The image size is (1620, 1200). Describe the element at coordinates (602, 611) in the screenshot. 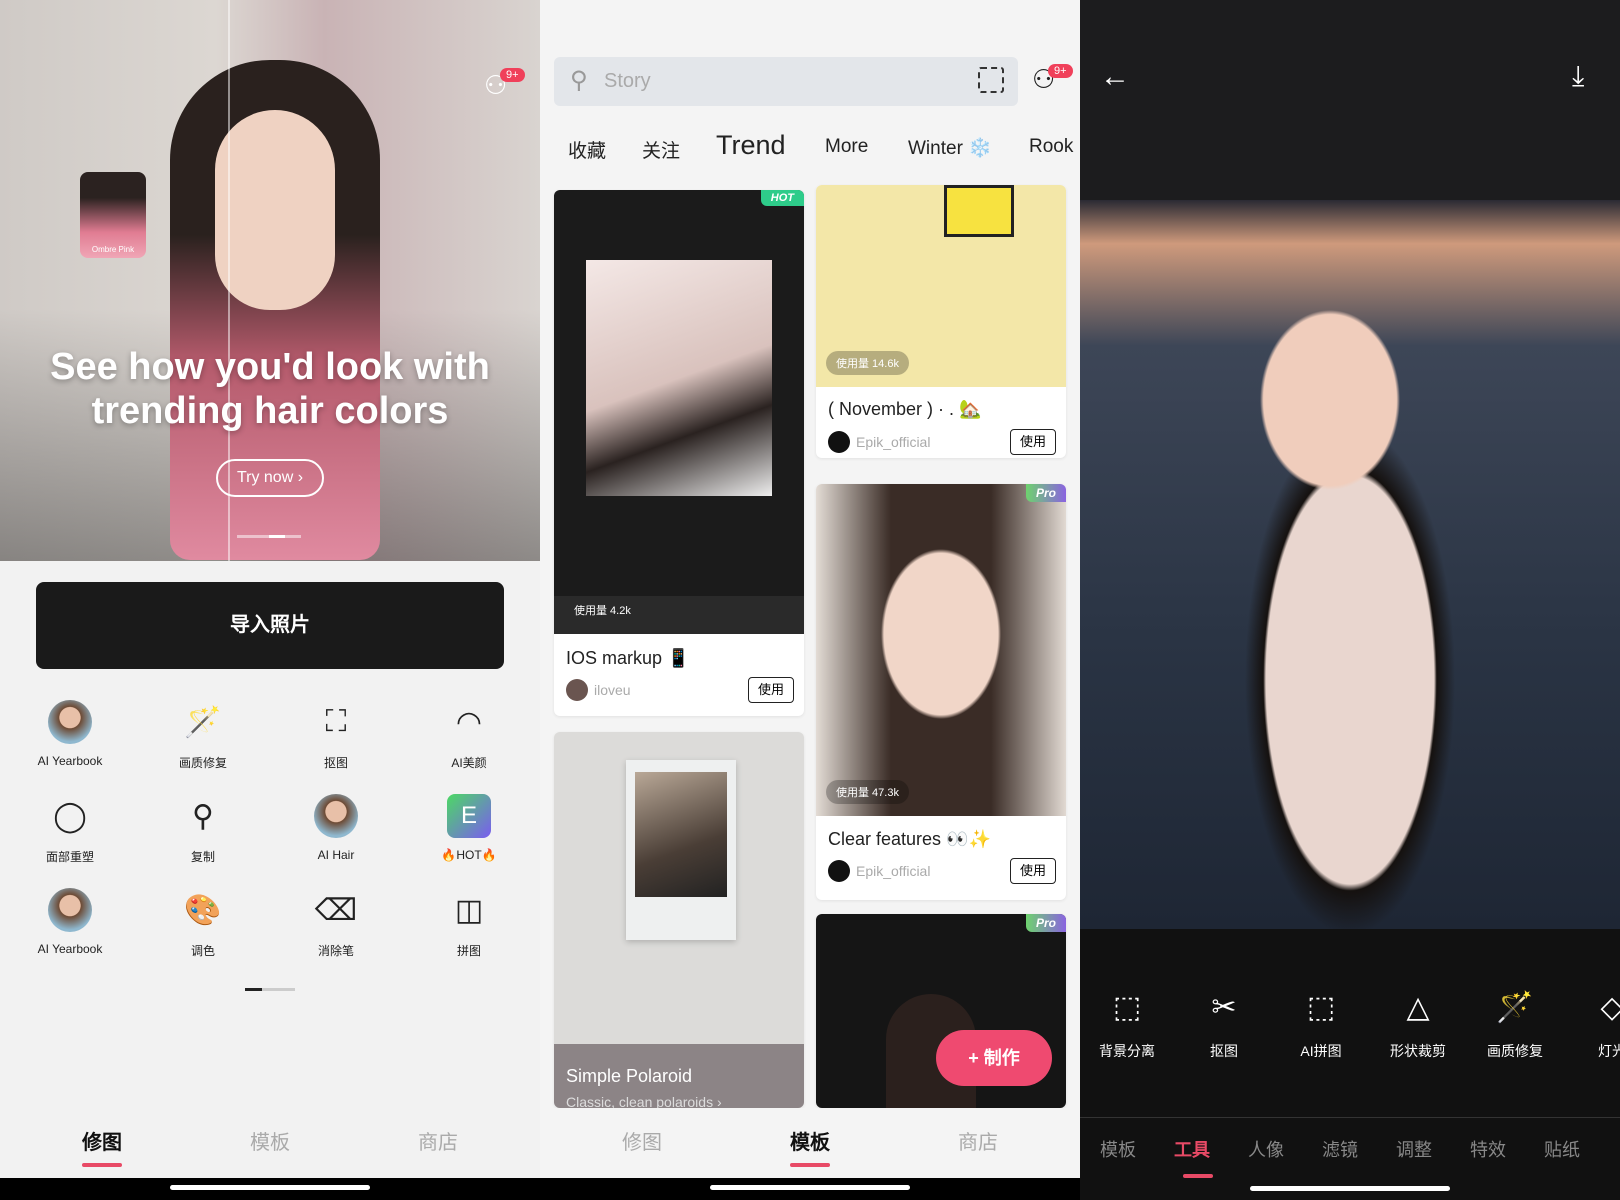

I see `usage-count: 使用量 4.2k` at that location.